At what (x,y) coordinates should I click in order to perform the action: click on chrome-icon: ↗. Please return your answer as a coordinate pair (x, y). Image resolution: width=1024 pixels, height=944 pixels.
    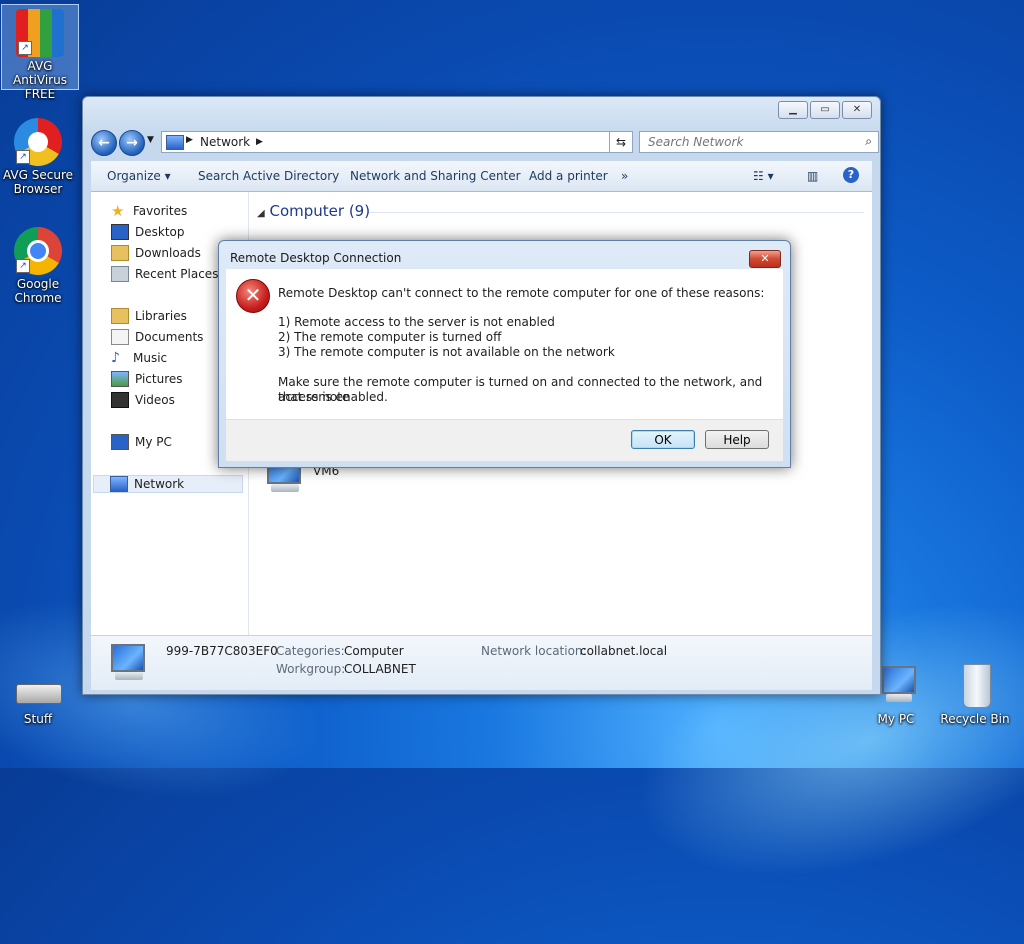
    Looking at the image, I should click on (38, 251).